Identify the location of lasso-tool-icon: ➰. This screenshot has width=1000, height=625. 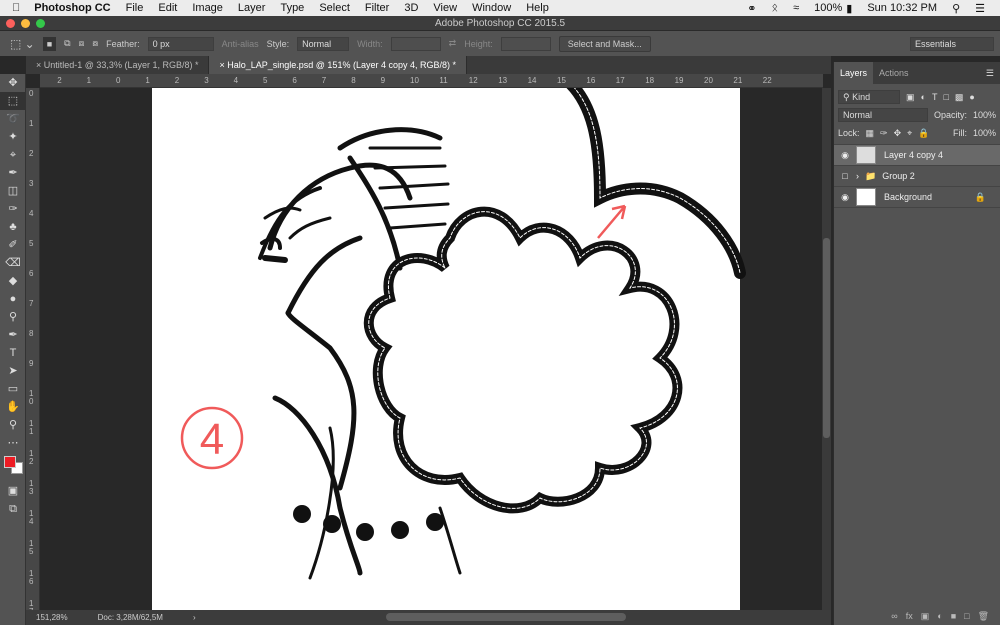
(13, 119).